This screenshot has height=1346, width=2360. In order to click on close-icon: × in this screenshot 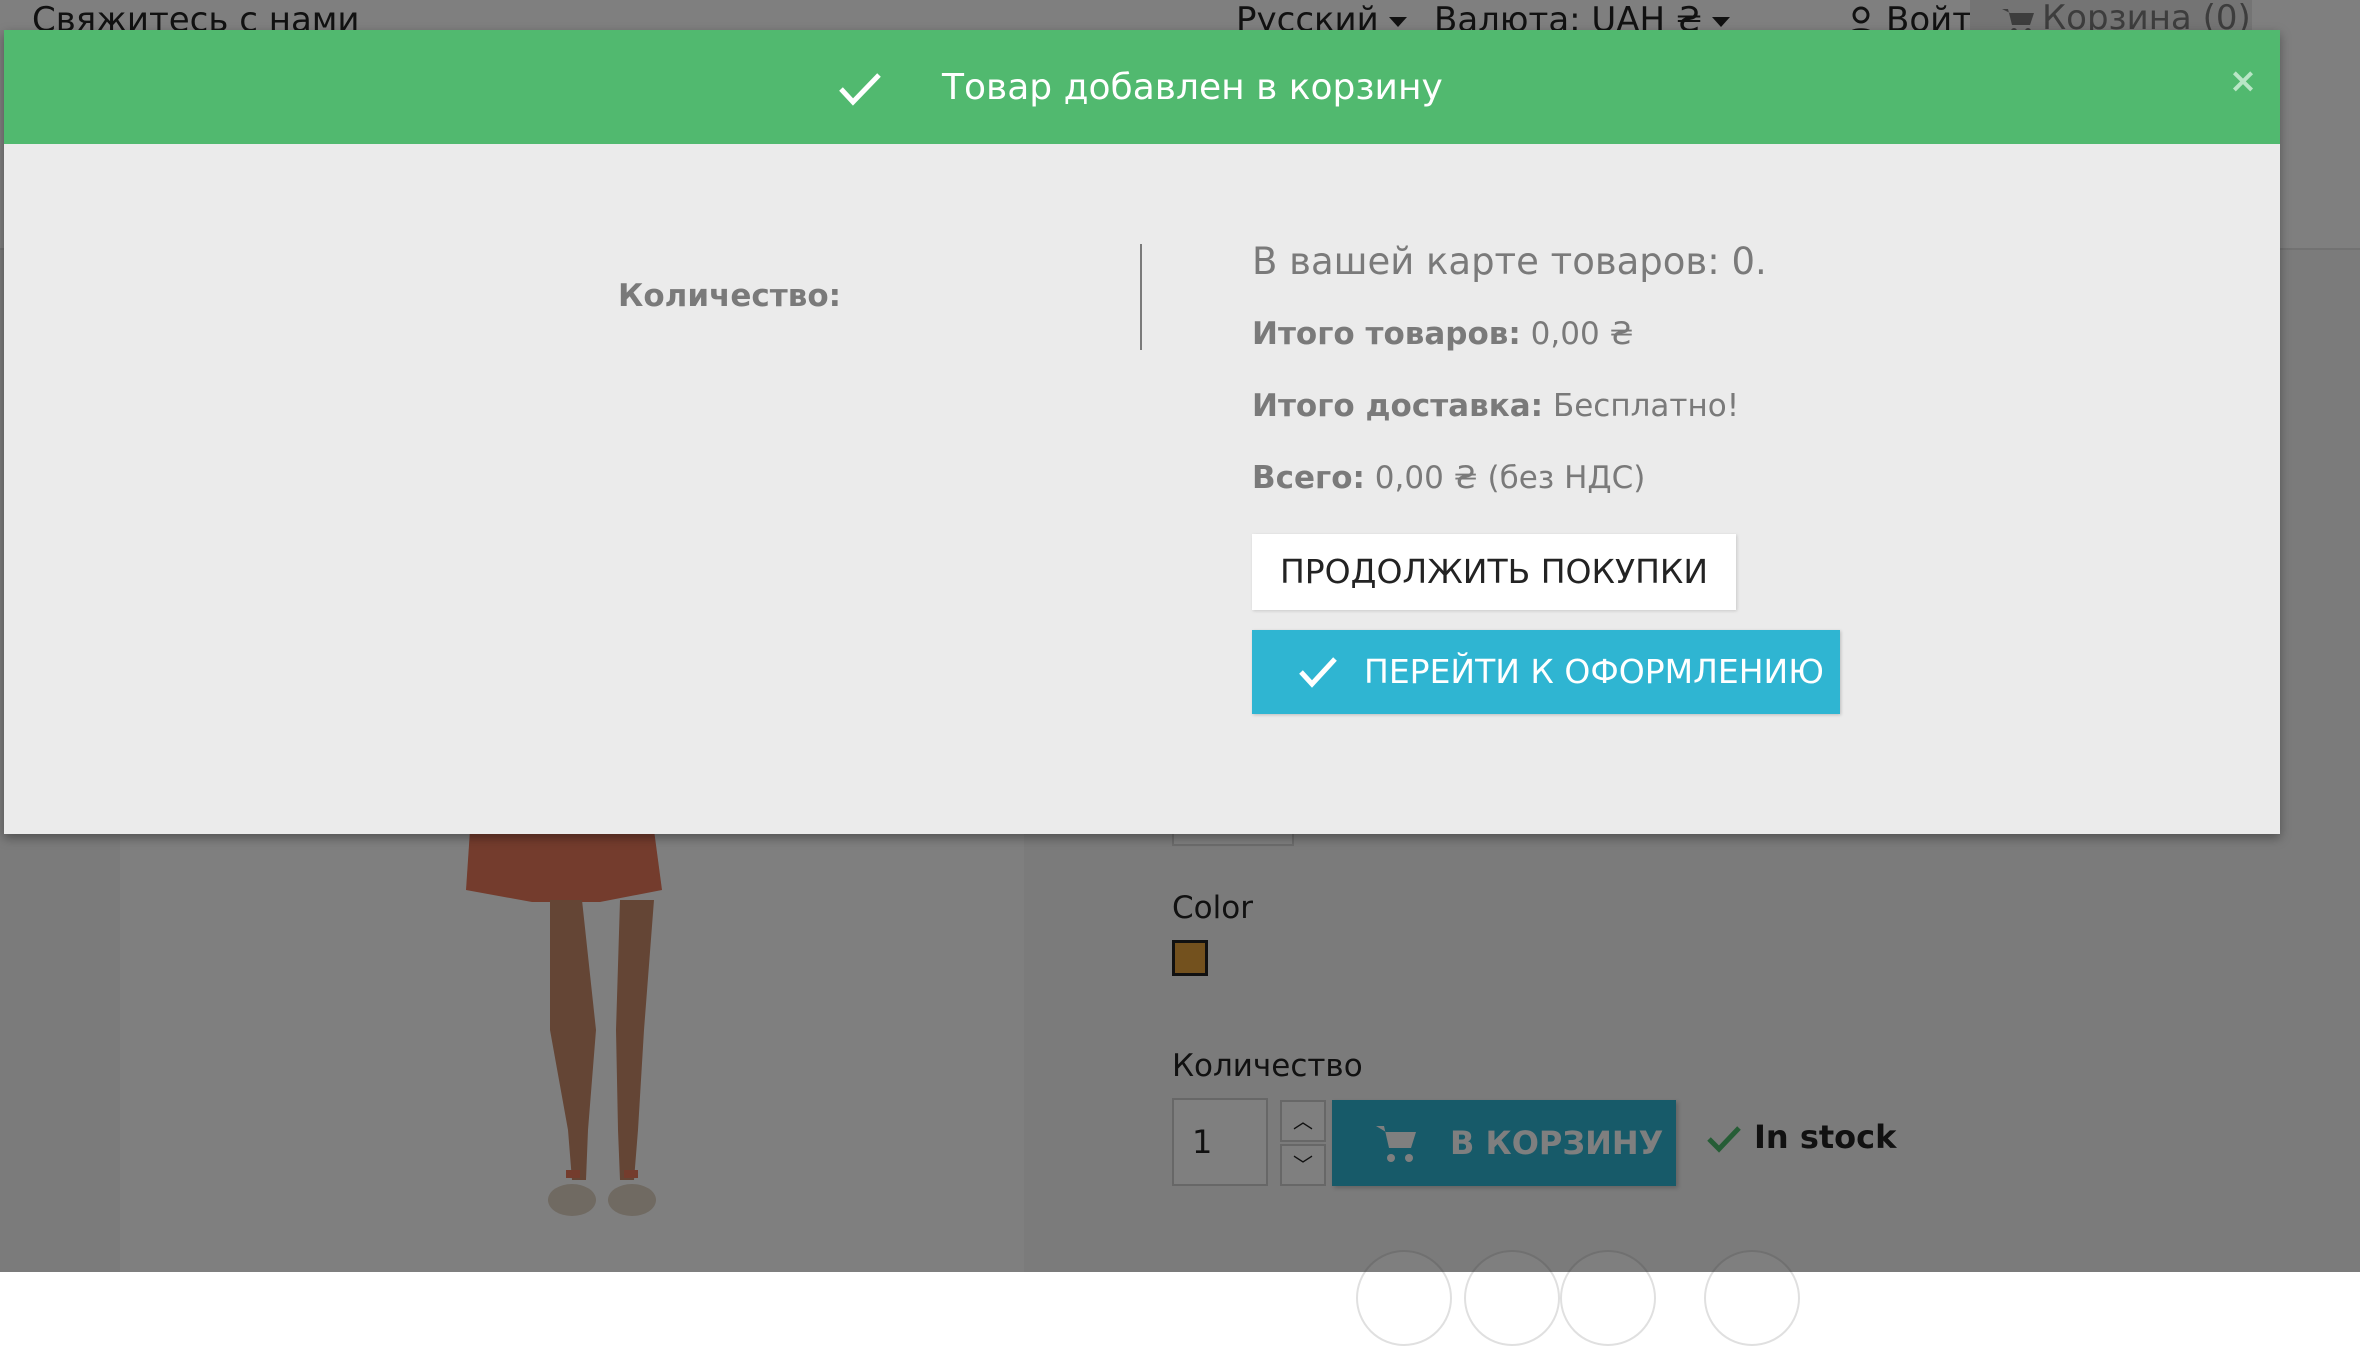, I will do `click(2243, 81)`.